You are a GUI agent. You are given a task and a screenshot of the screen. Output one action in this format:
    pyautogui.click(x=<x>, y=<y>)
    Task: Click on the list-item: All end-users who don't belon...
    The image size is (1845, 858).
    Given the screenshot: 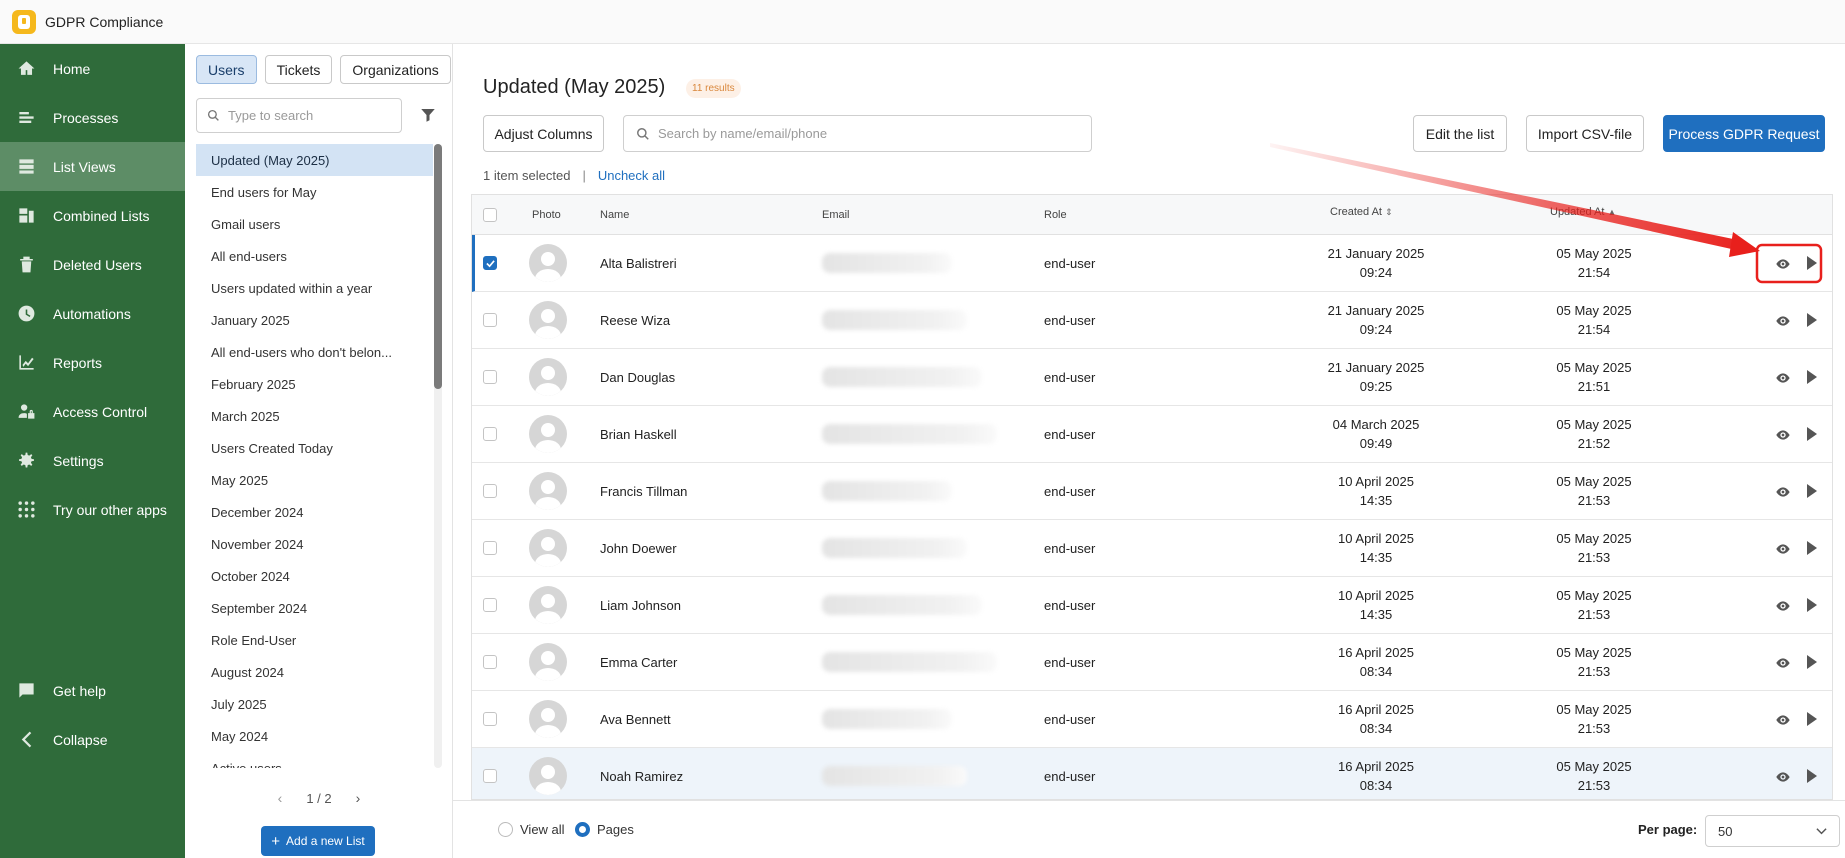 What is the action you would take?
    pyautogui.click(x=314, y=352)
    